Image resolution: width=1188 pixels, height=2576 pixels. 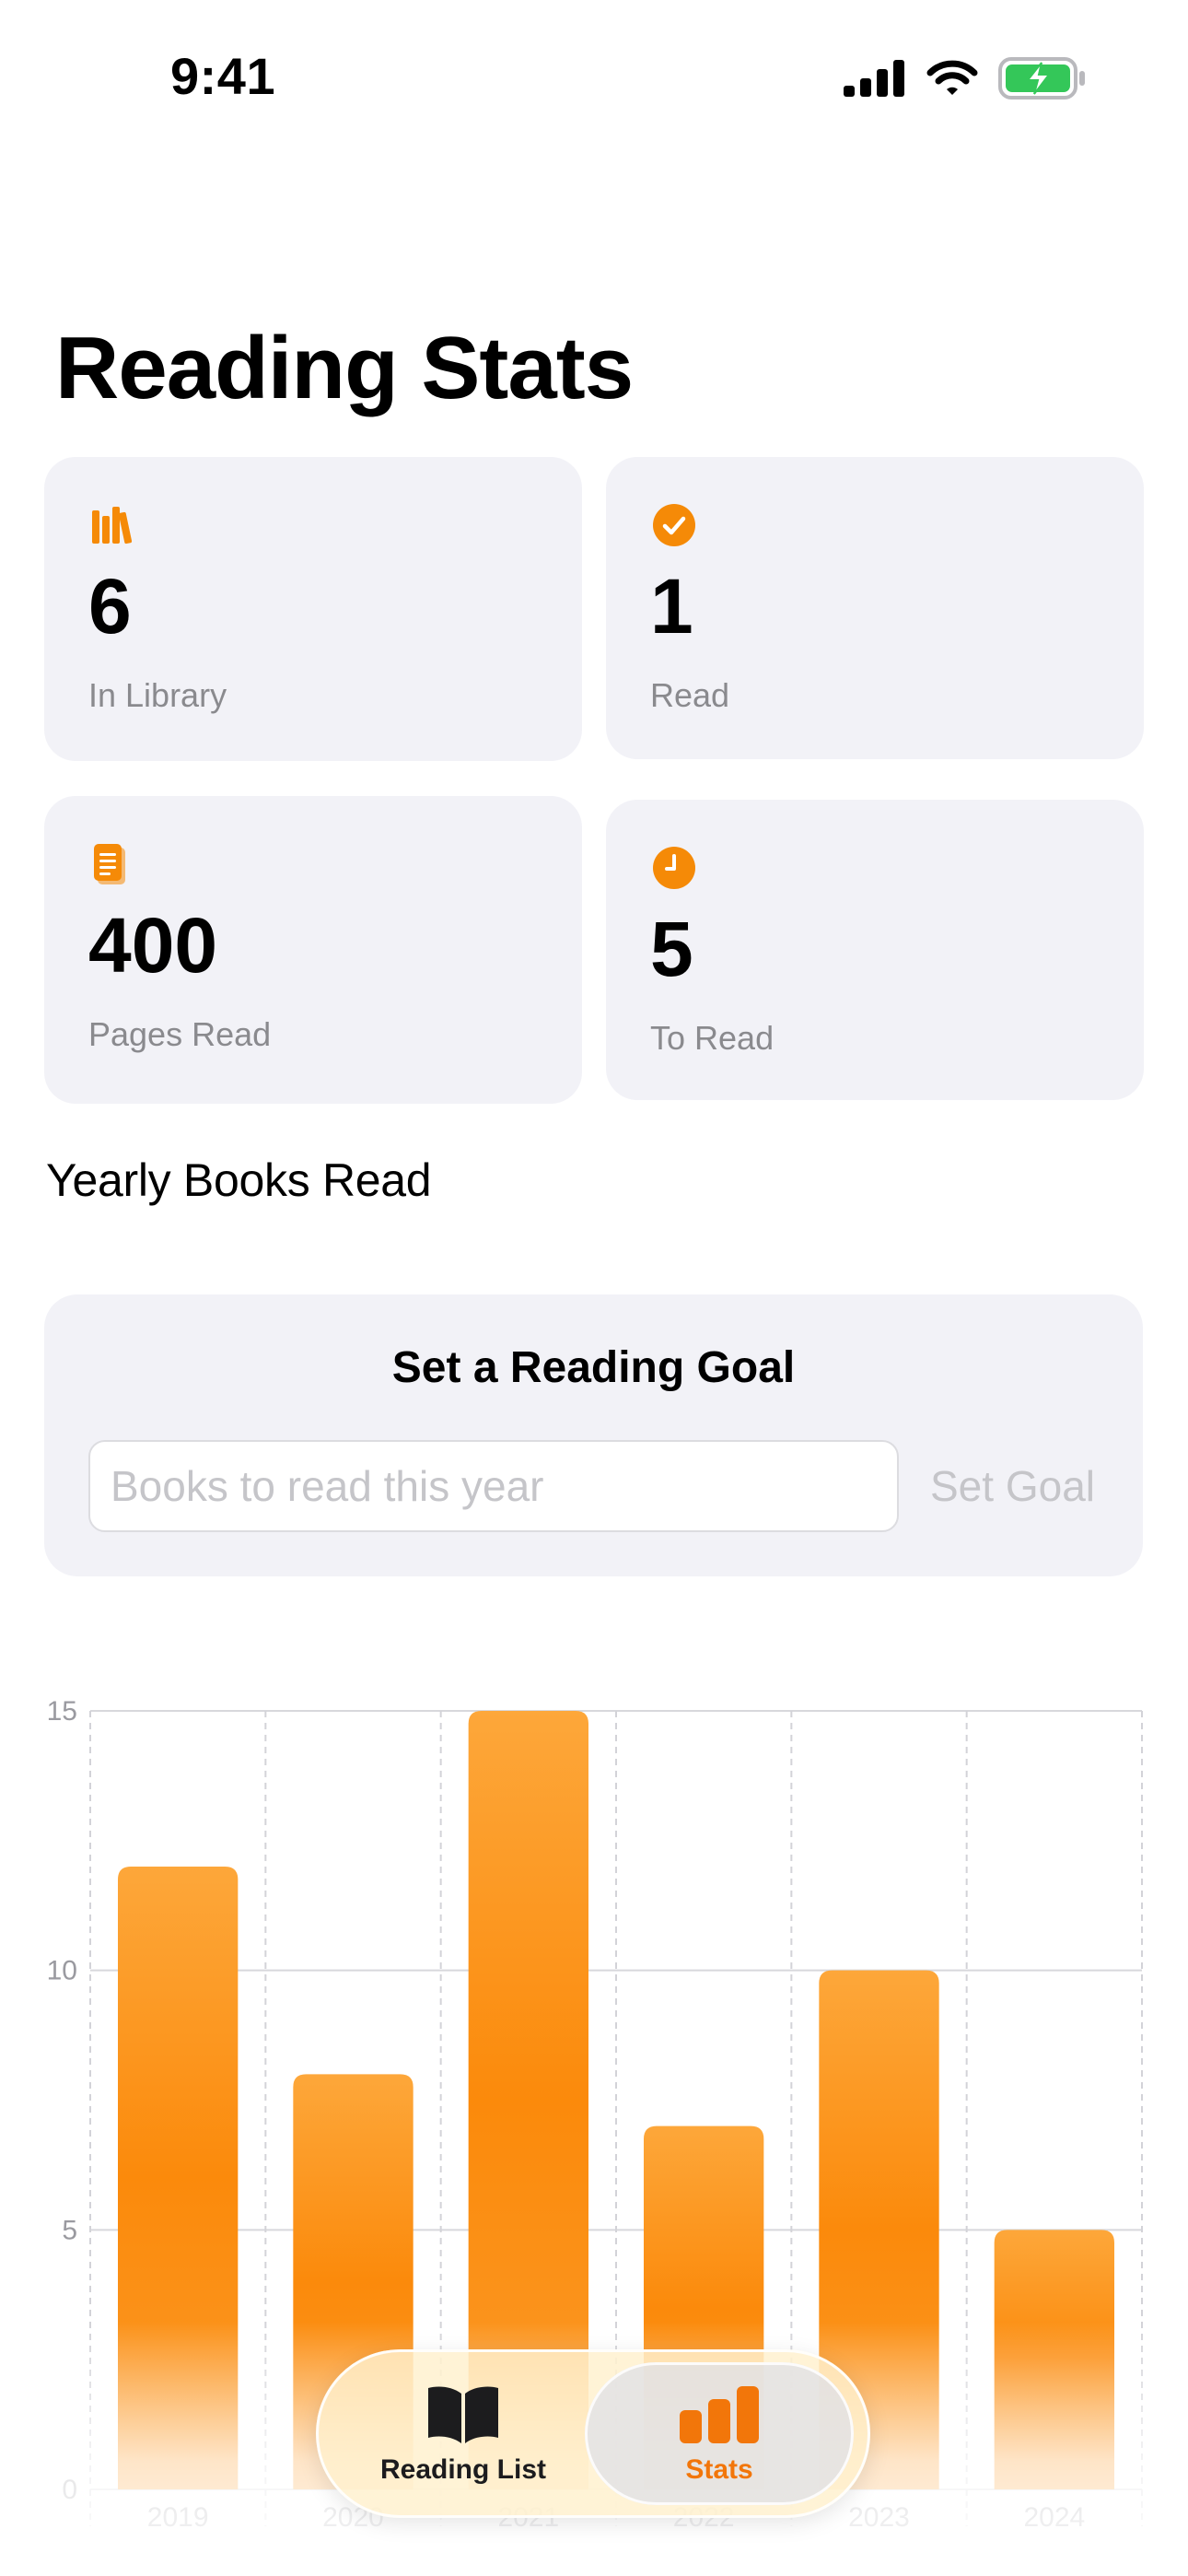 What do you see at coordinates (671, 606) in the screenshot?
I see `stat-value: 1` at bounding box center [671, 606].